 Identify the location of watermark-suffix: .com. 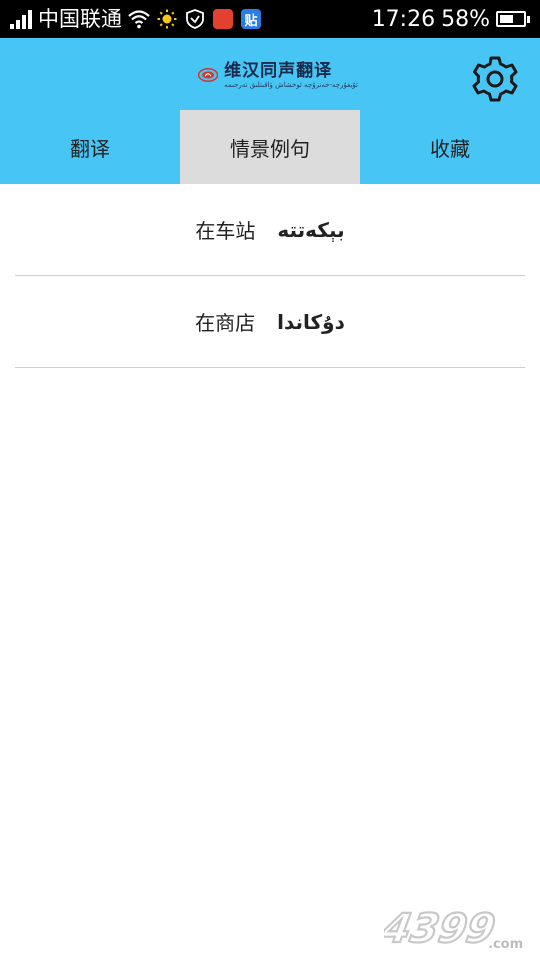
(505, 944).